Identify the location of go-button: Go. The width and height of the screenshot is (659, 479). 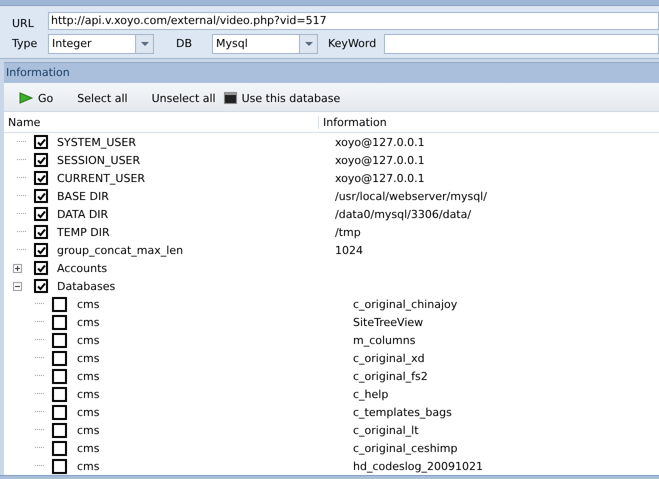
(36, 98).